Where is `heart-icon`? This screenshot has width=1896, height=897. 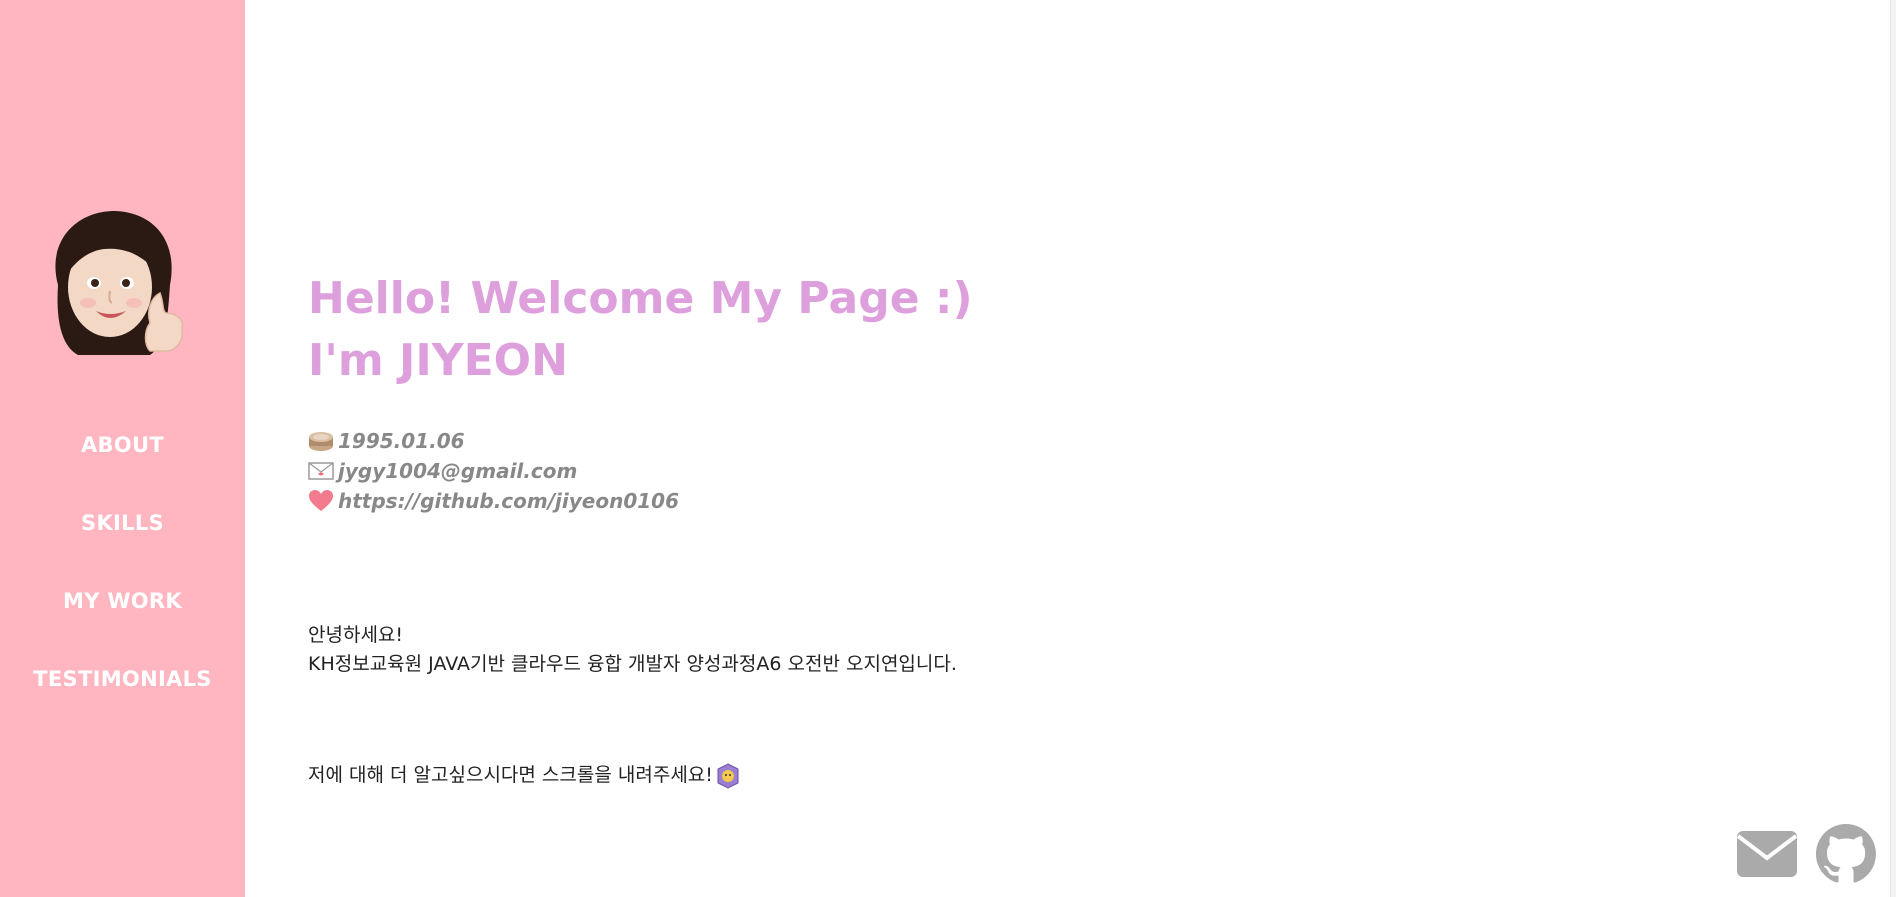 heart-icon is located at coordinates (321, 500).